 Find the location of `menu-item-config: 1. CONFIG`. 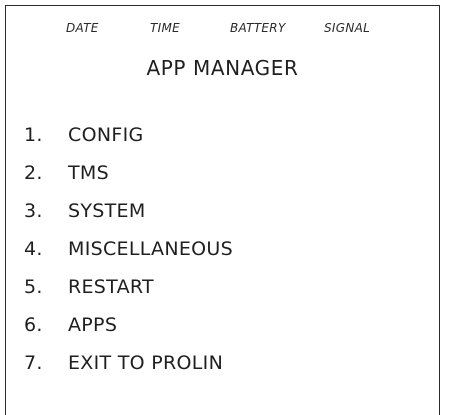

menu-item-config: 1. CONFIG is located at coordinates (128, 135).